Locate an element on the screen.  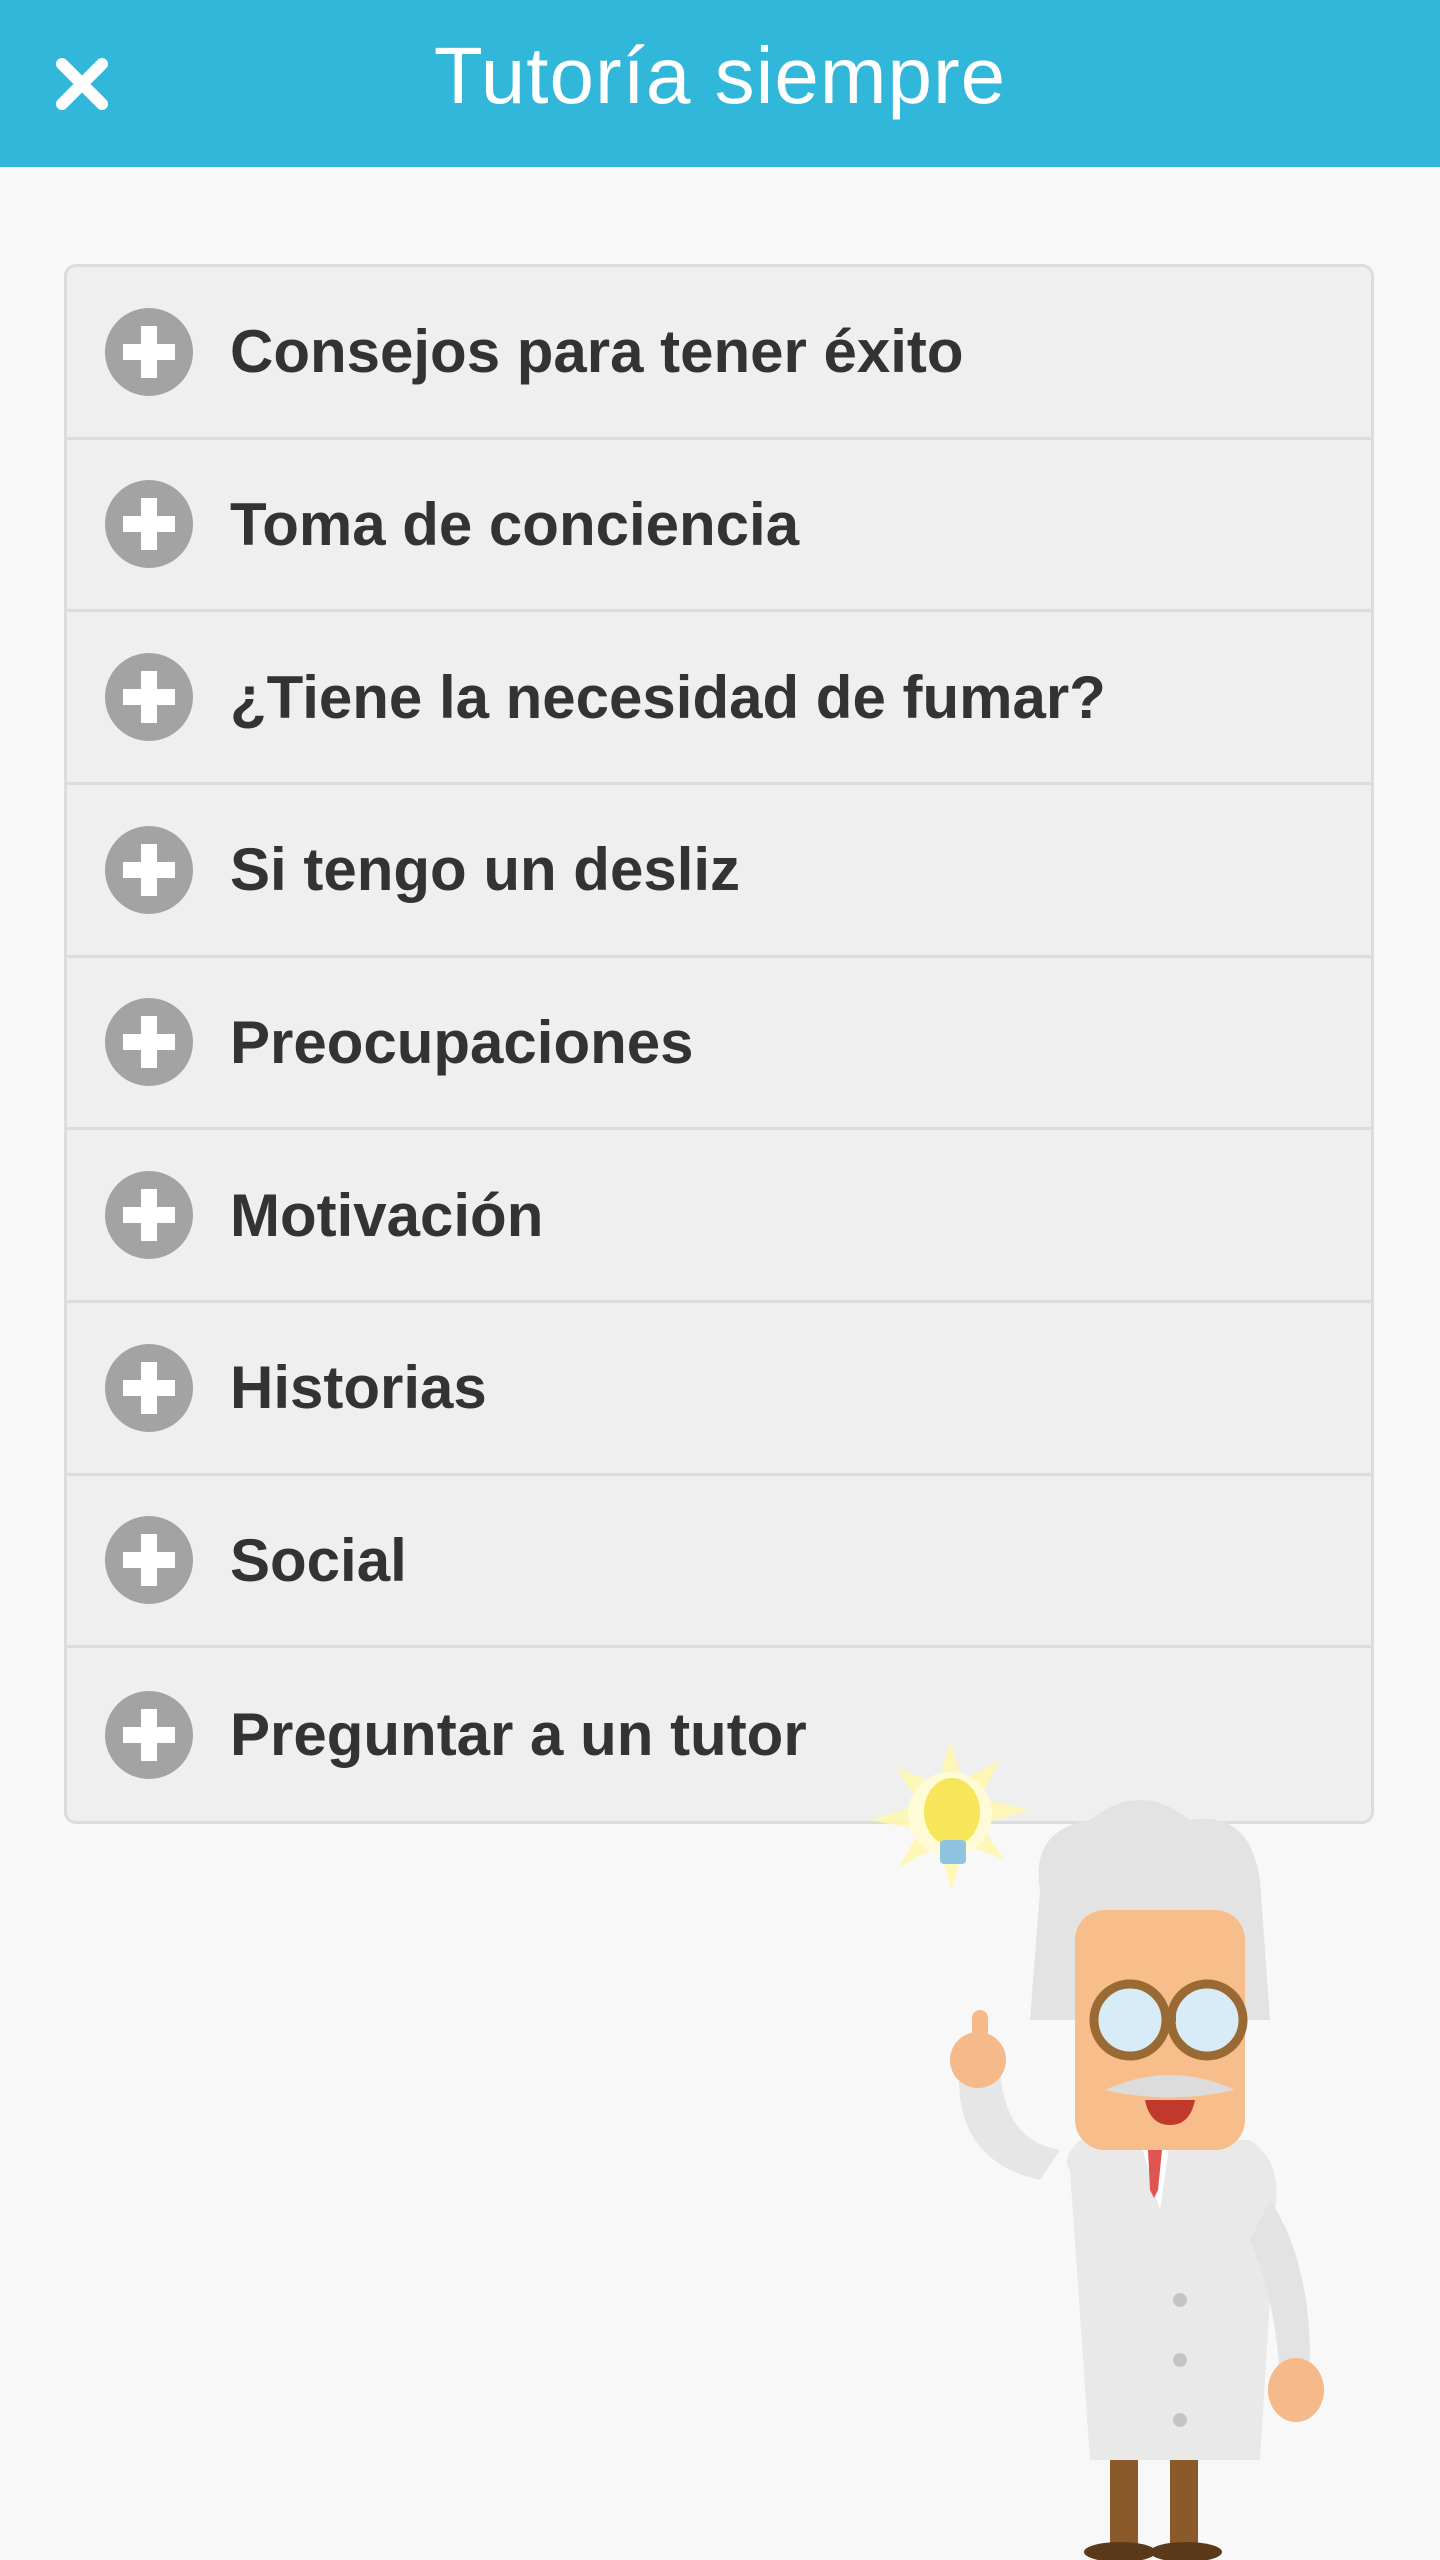
accordion-item-label: Historias is located at coordinates (358, 1388).